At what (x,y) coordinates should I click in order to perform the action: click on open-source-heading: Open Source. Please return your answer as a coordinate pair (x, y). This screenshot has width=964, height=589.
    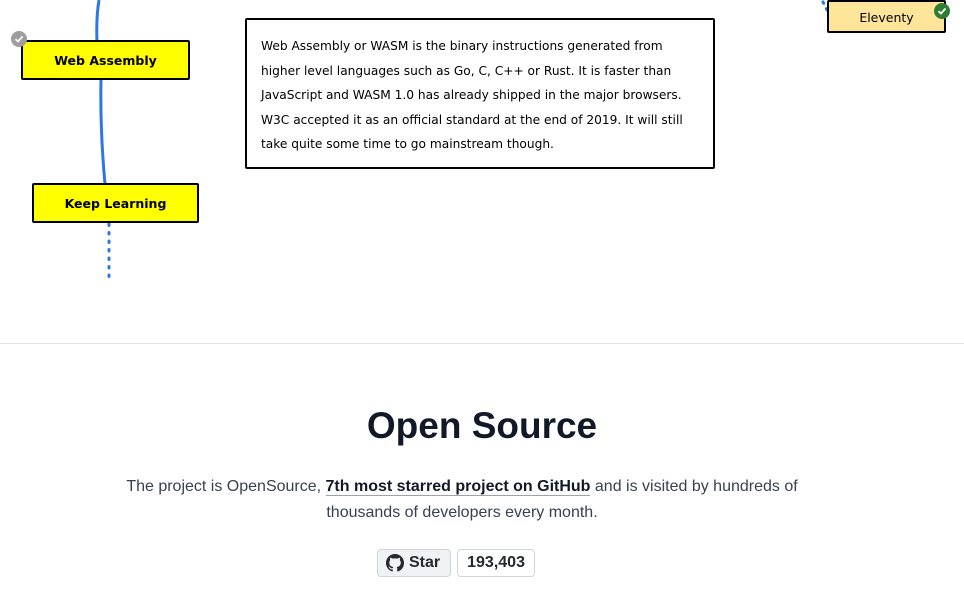
    Looking at the image, I should click on (482, 425).